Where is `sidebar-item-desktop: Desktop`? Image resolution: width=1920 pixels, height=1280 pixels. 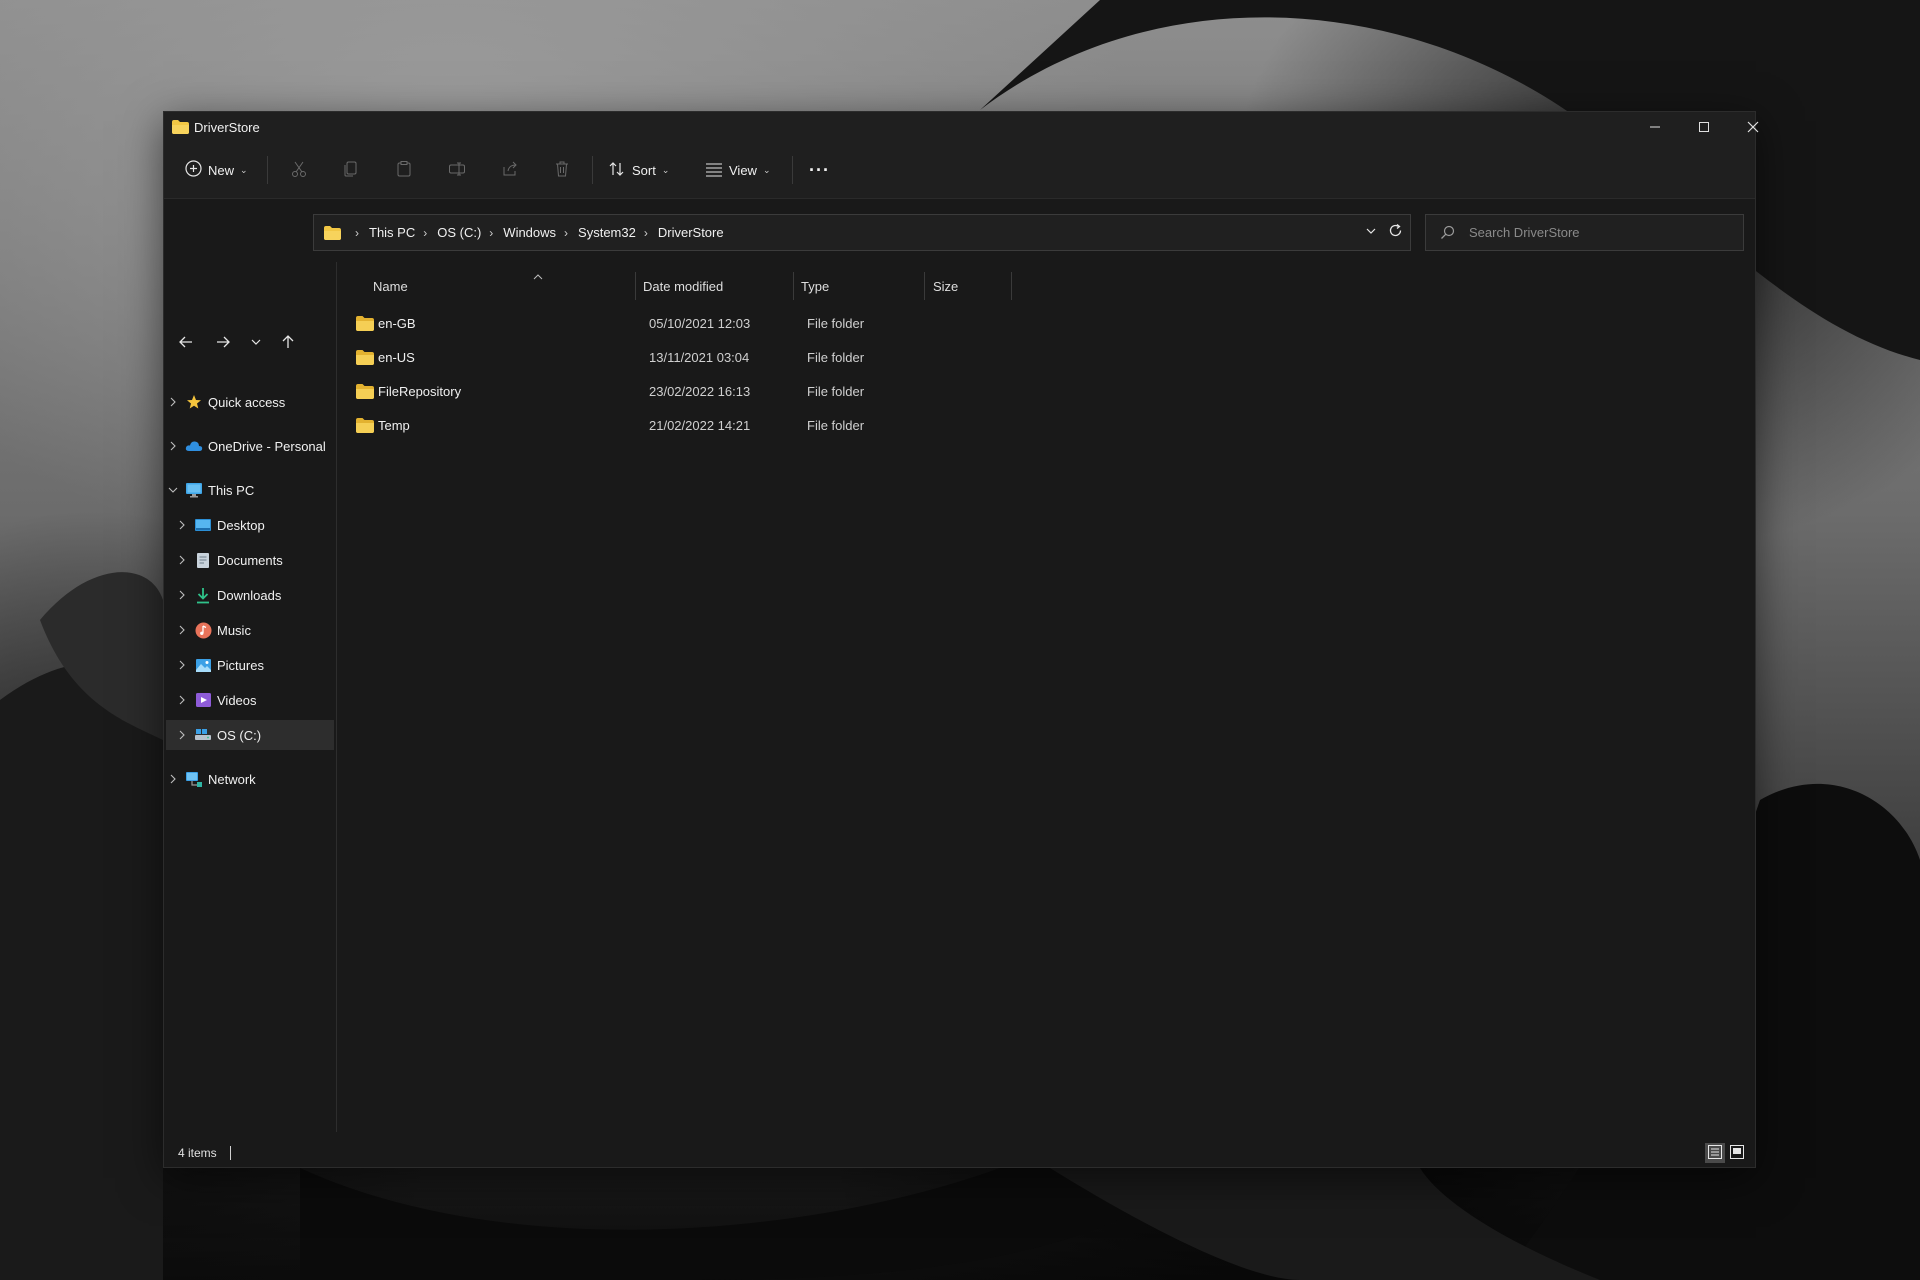
sidebar-item-desktop: Desktop is located at coordinates (254, 525).